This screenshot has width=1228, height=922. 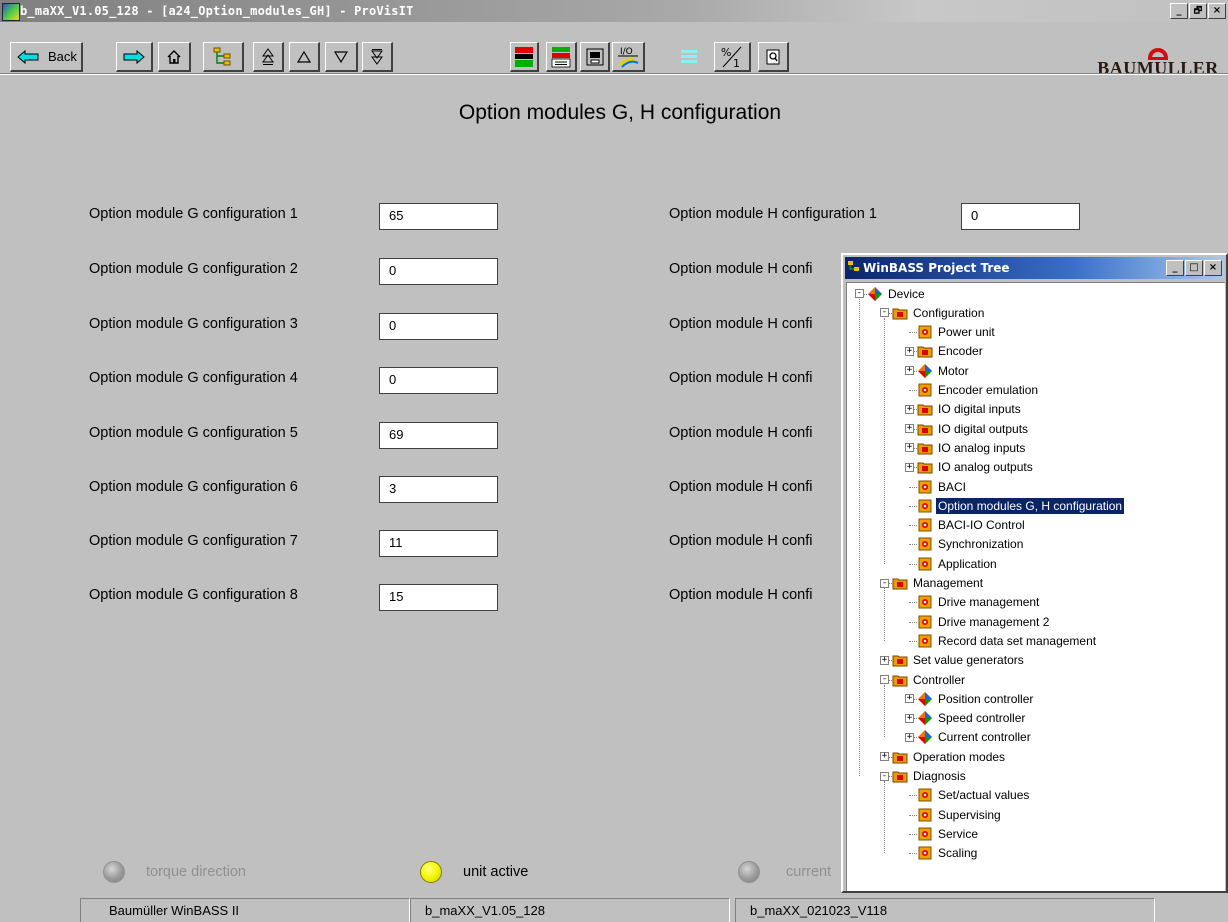 What do you see at coordinates (1017, 640) in the screenshot?
I see `tree-node-label: Record data set management` at bounding box center [1017, 640].